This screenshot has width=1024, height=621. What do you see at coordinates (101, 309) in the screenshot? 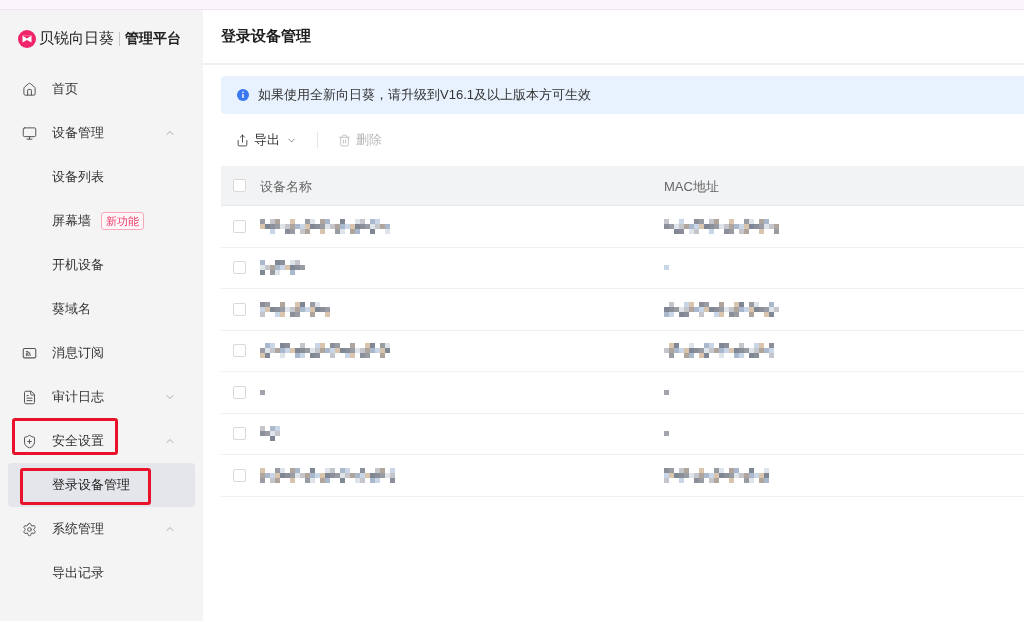
I see `nav-item: 葵域名` at bounding box center [101, 309].